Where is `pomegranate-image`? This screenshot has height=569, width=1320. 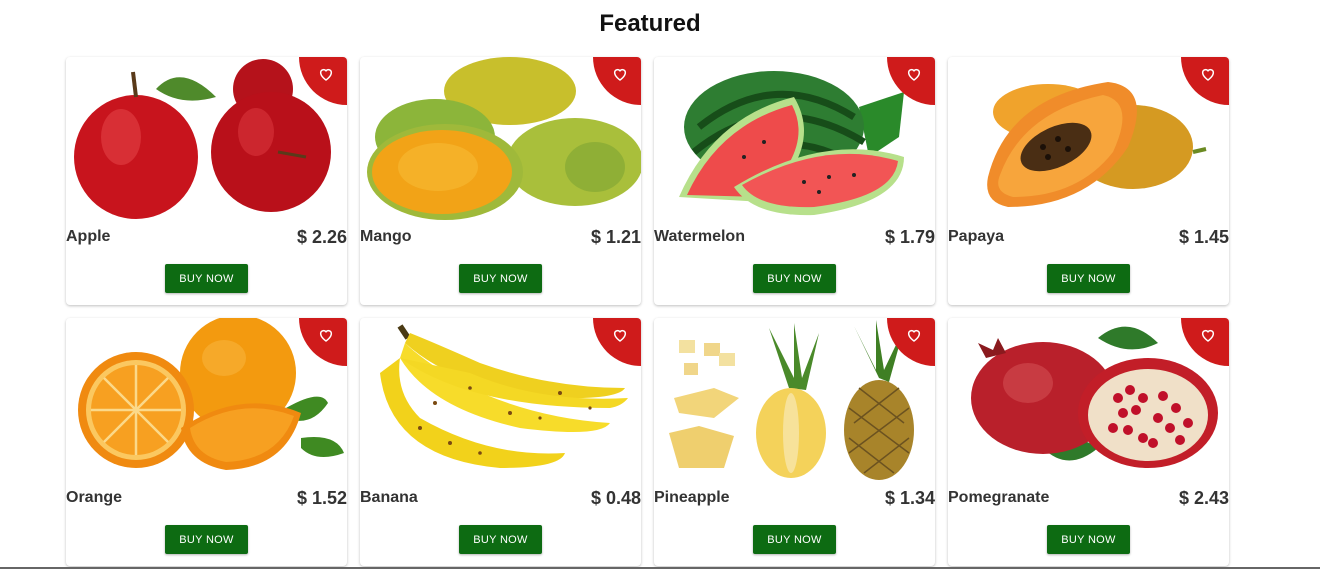 pomegranate-image is located at coordinates (1088, 402).